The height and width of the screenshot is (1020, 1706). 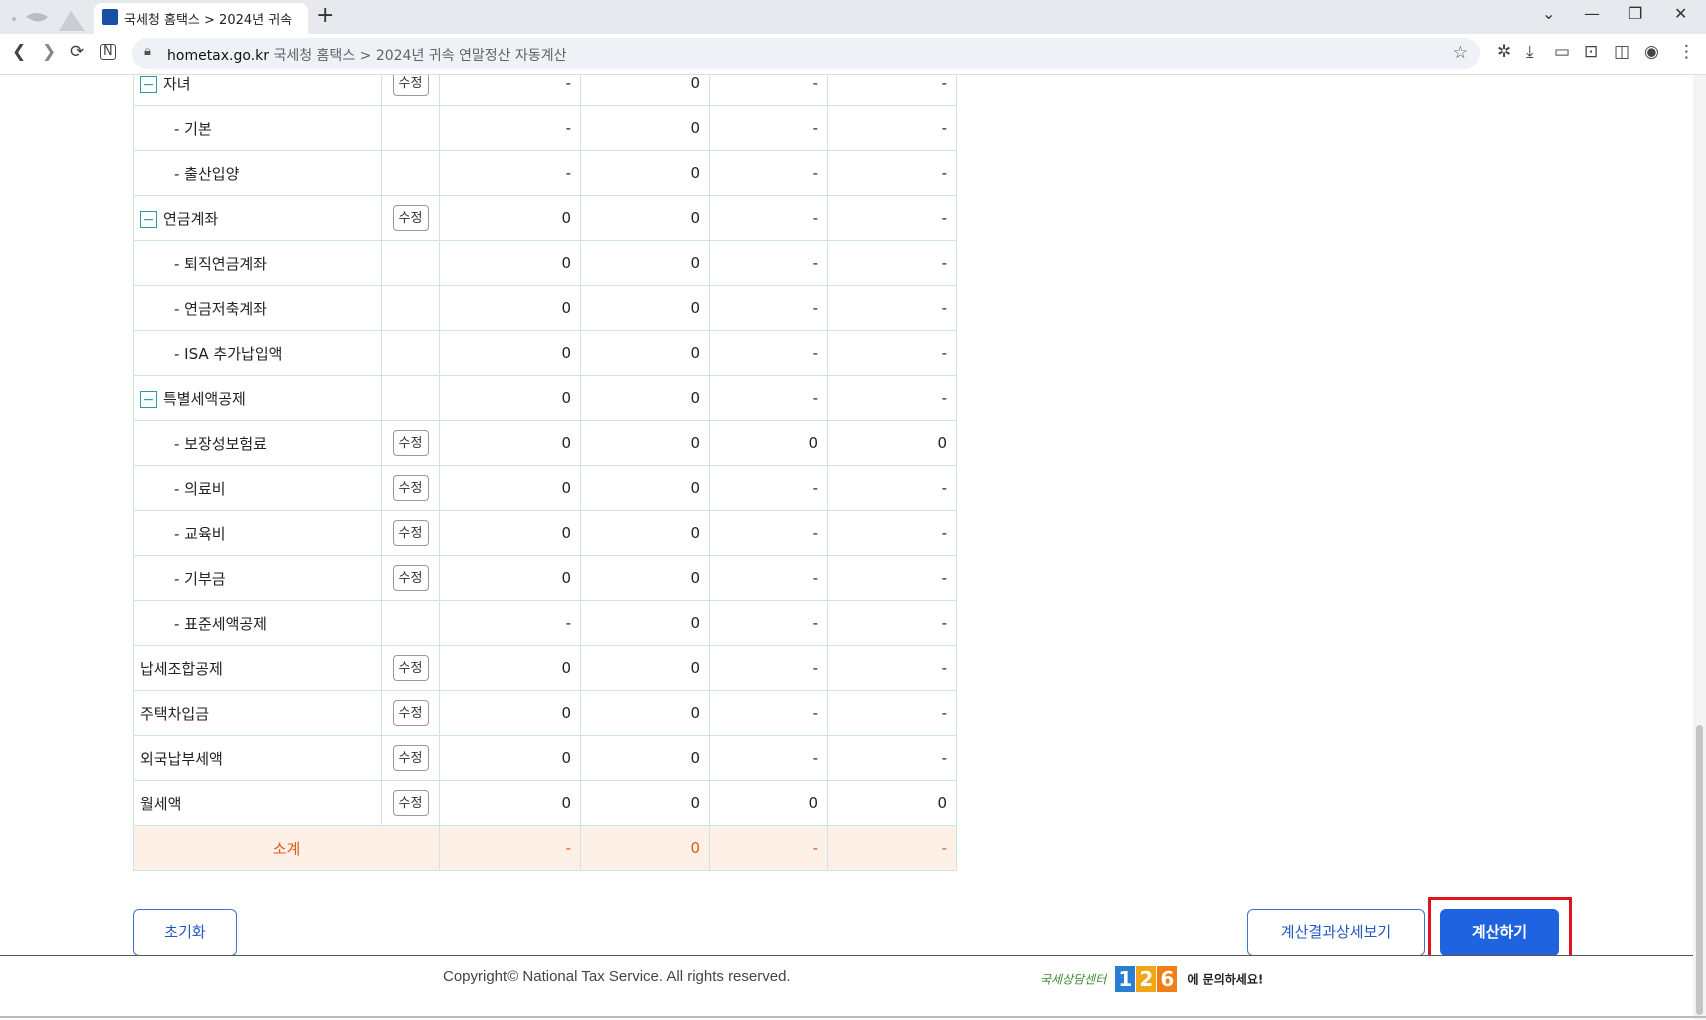 What do you see at coordinates (228, 353) in the screenshot?
I see `row-label: - ISA 추가납입액` at bounding box center [228, 353].